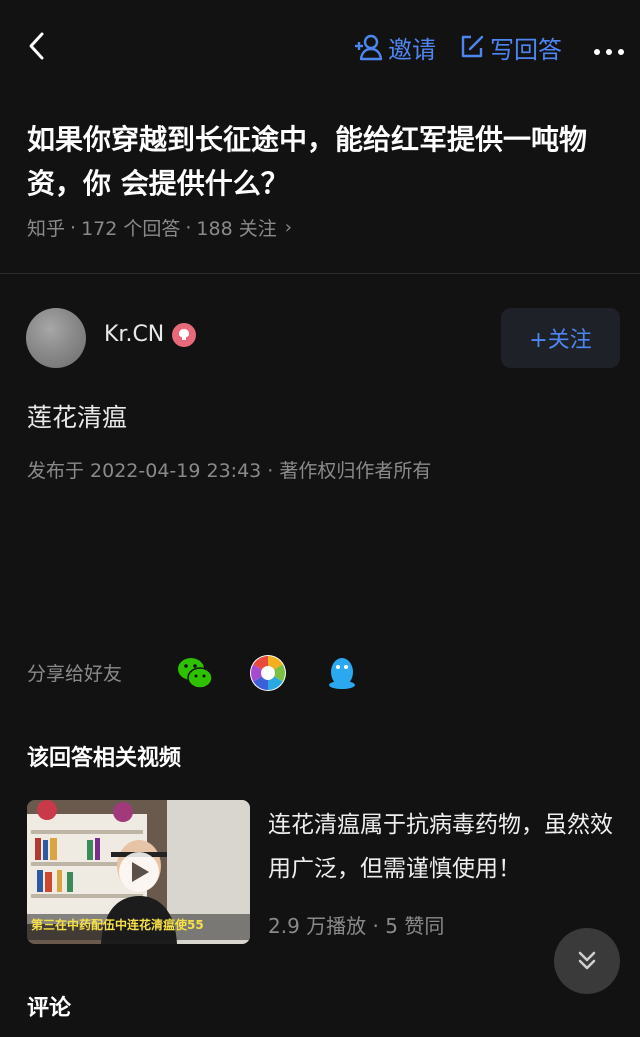 Image resolution: width=640 pixels, height=1037 pixels. Describe the element at coordinates (184, 334) in the screenshot. I see `author-badge-icon` at that location.